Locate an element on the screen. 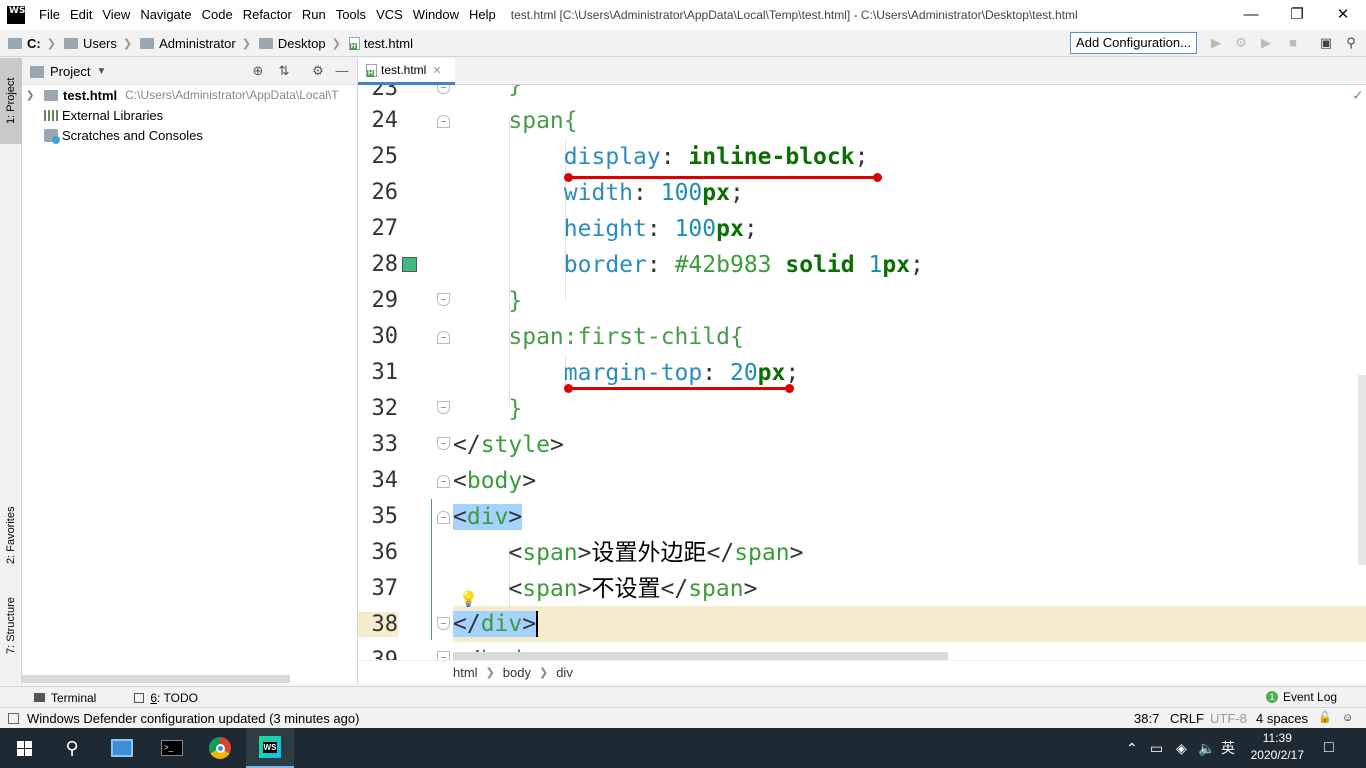 The width and height of the screenshot is (1366, 768). code-line-28: border: #42b983 solid 1px; is located at coordinates (743, 265).